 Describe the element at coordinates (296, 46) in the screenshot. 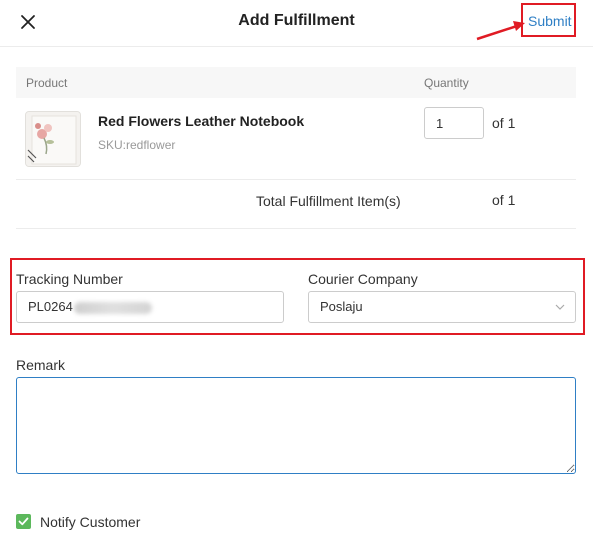

I see `header-divider` at that location.